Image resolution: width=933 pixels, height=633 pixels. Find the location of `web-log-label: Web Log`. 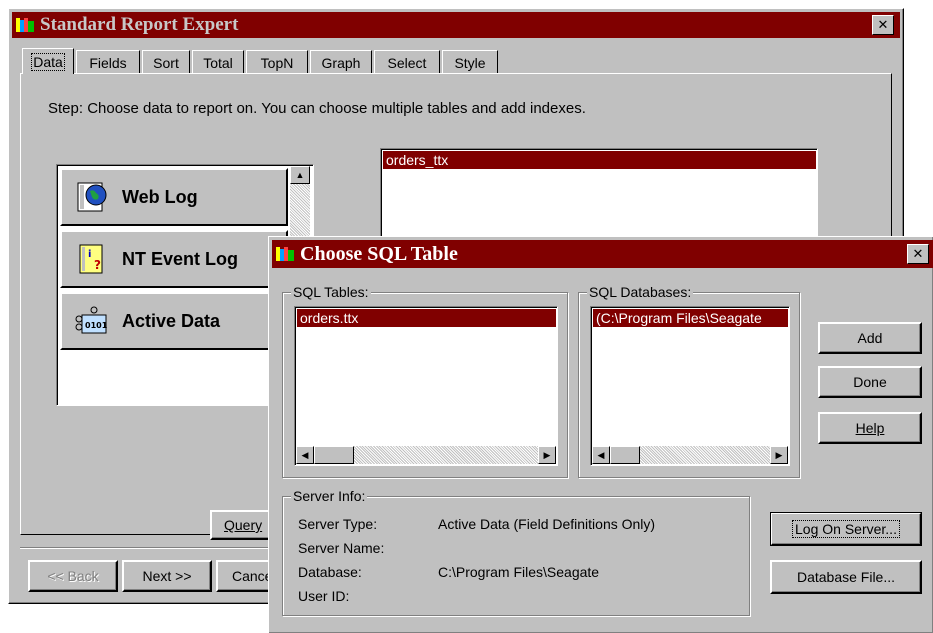

web-log-label: Web Log is located at coordinates (160, 196).